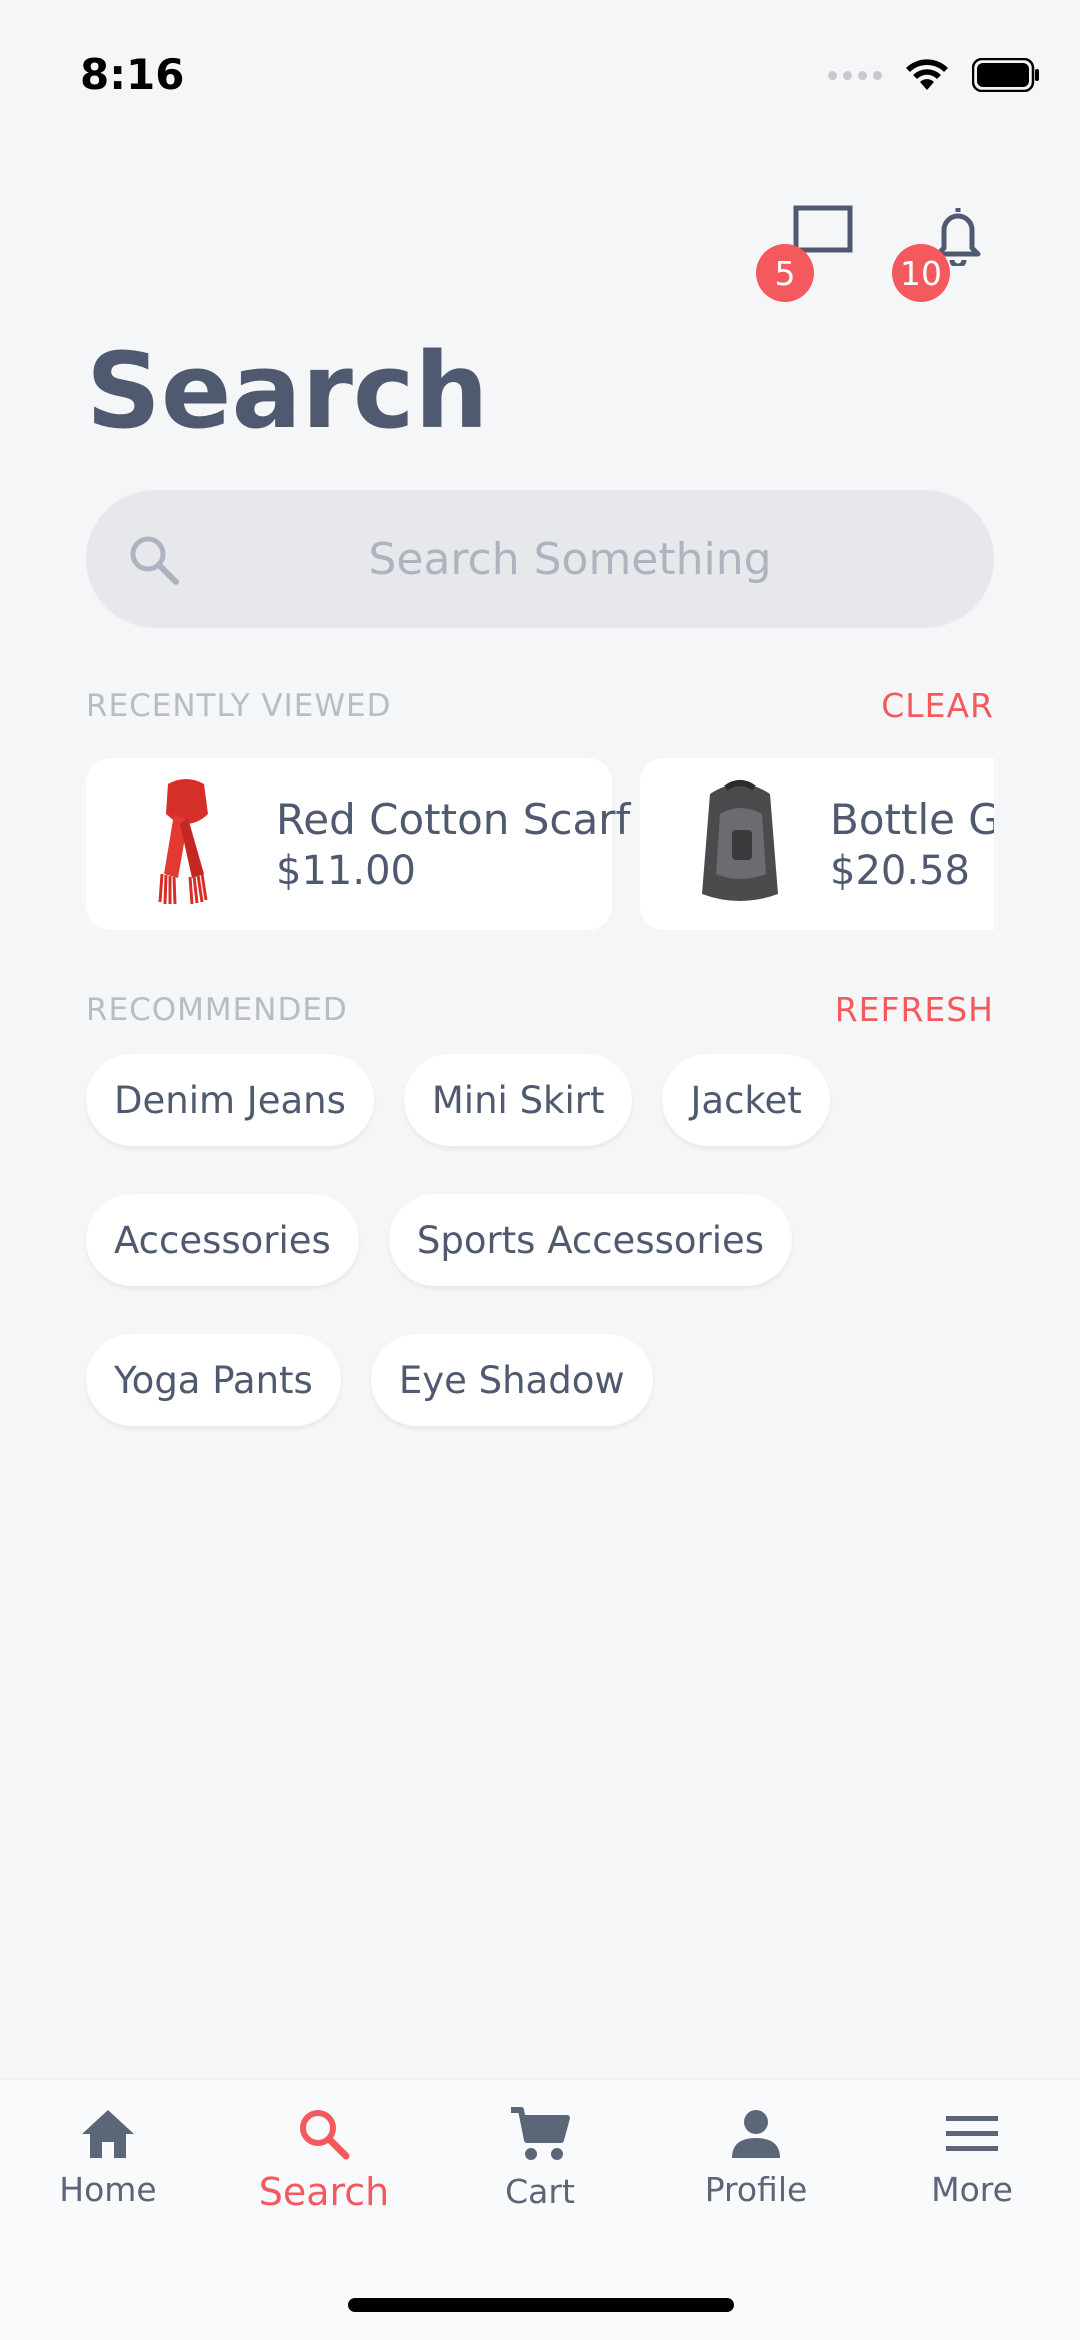 This screenshot has width=1080, height=2340. What do you see at coordinates (183, 842) in the screenshot?
I see `scarf-thumbnail` at bounding box center [183, 842].